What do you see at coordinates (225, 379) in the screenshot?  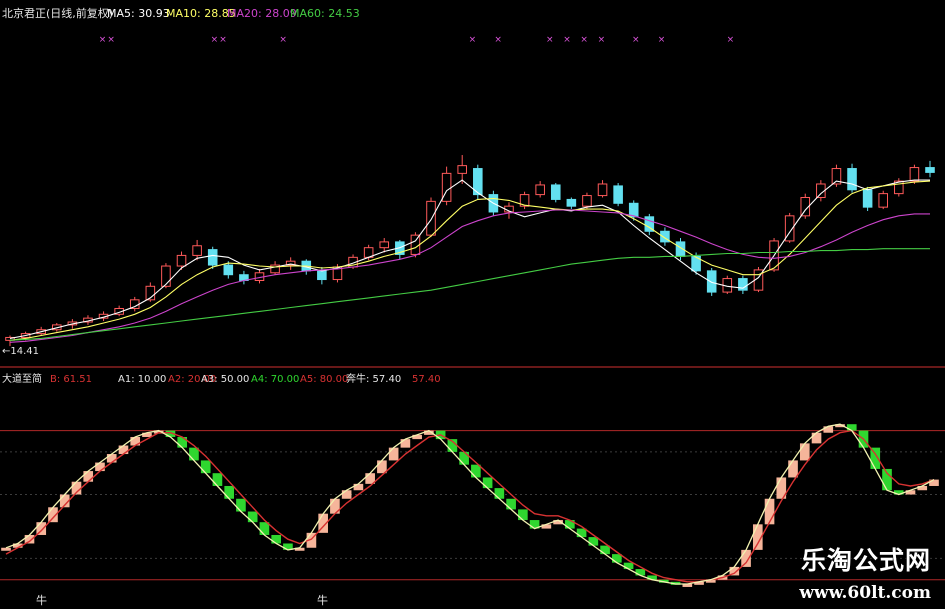 I see `a3-value-label: A3: 50.00` at bounding box center [225, 379].